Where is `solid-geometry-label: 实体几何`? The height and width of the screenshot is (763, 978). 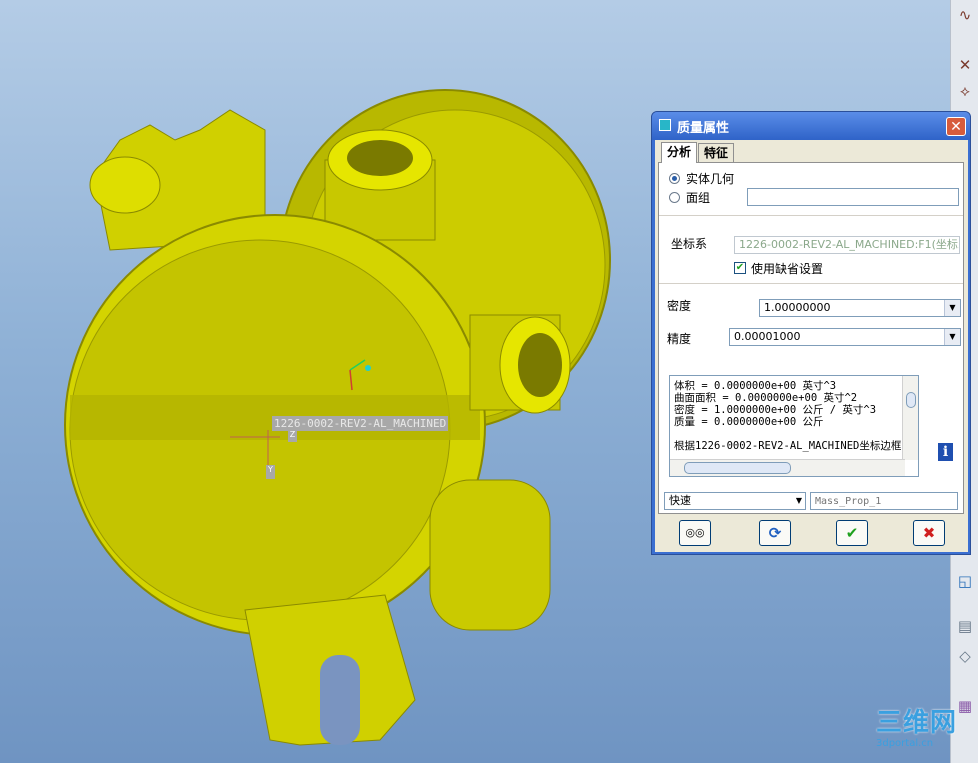
solid-geometry-label: 实体几何 is located at coordinates (710, 179).